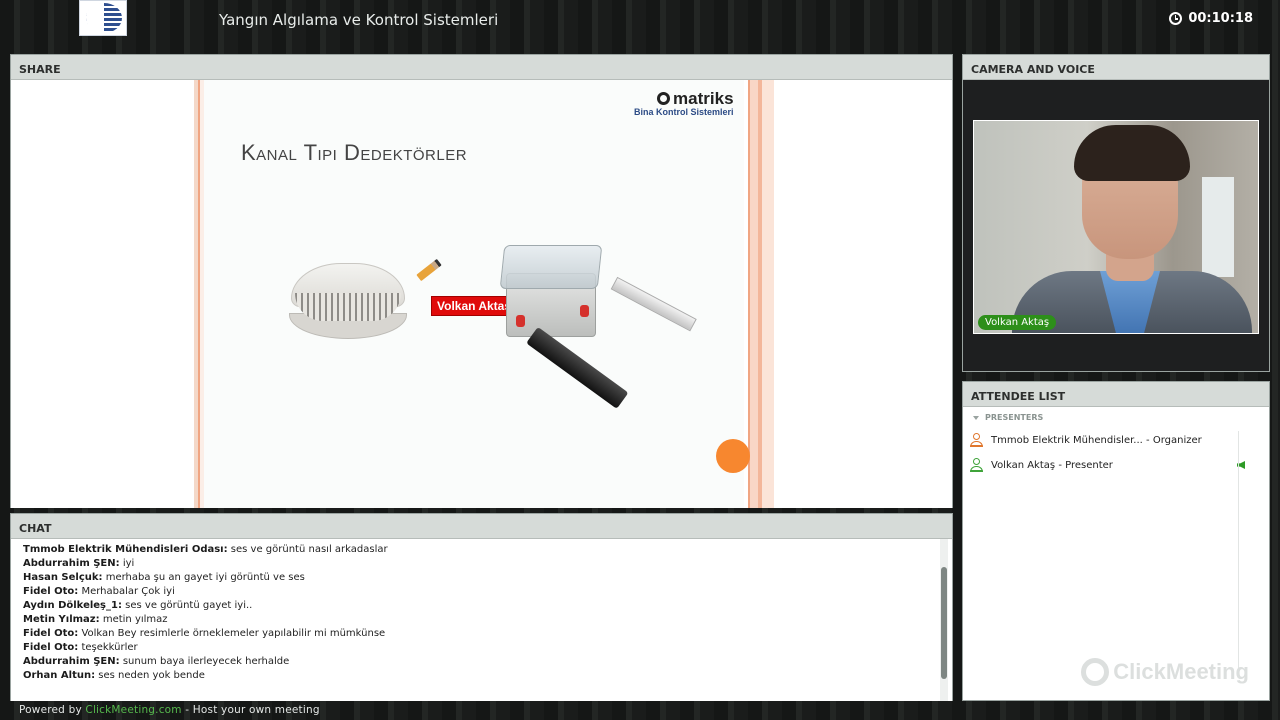 This screenshot has width=1280, height=720. Describe the element at coordinates (481, 67) in the screenshot. I see `share-panel-header: SHARE` at that location.